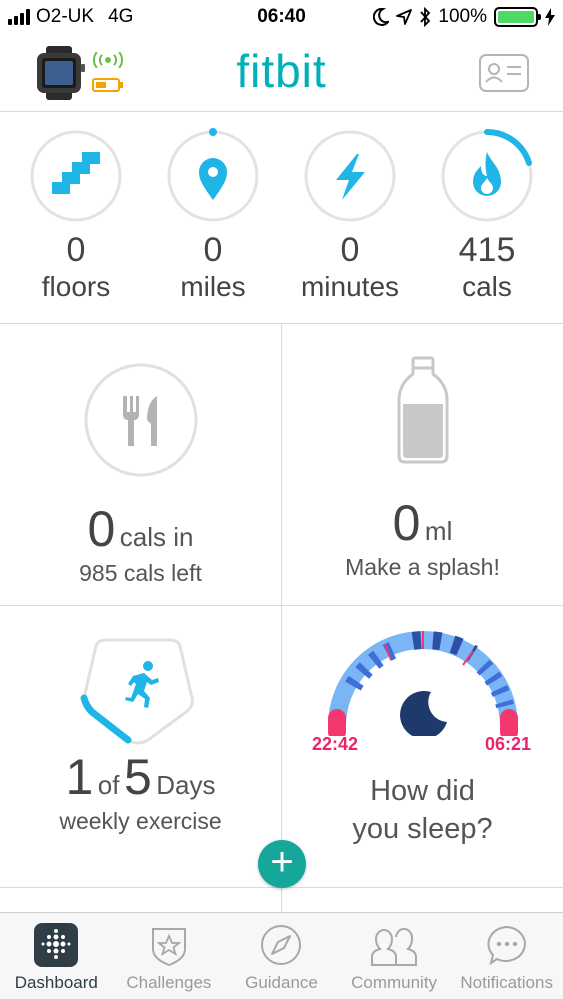  I want to click on tab-community: Community, so click(394, 956).